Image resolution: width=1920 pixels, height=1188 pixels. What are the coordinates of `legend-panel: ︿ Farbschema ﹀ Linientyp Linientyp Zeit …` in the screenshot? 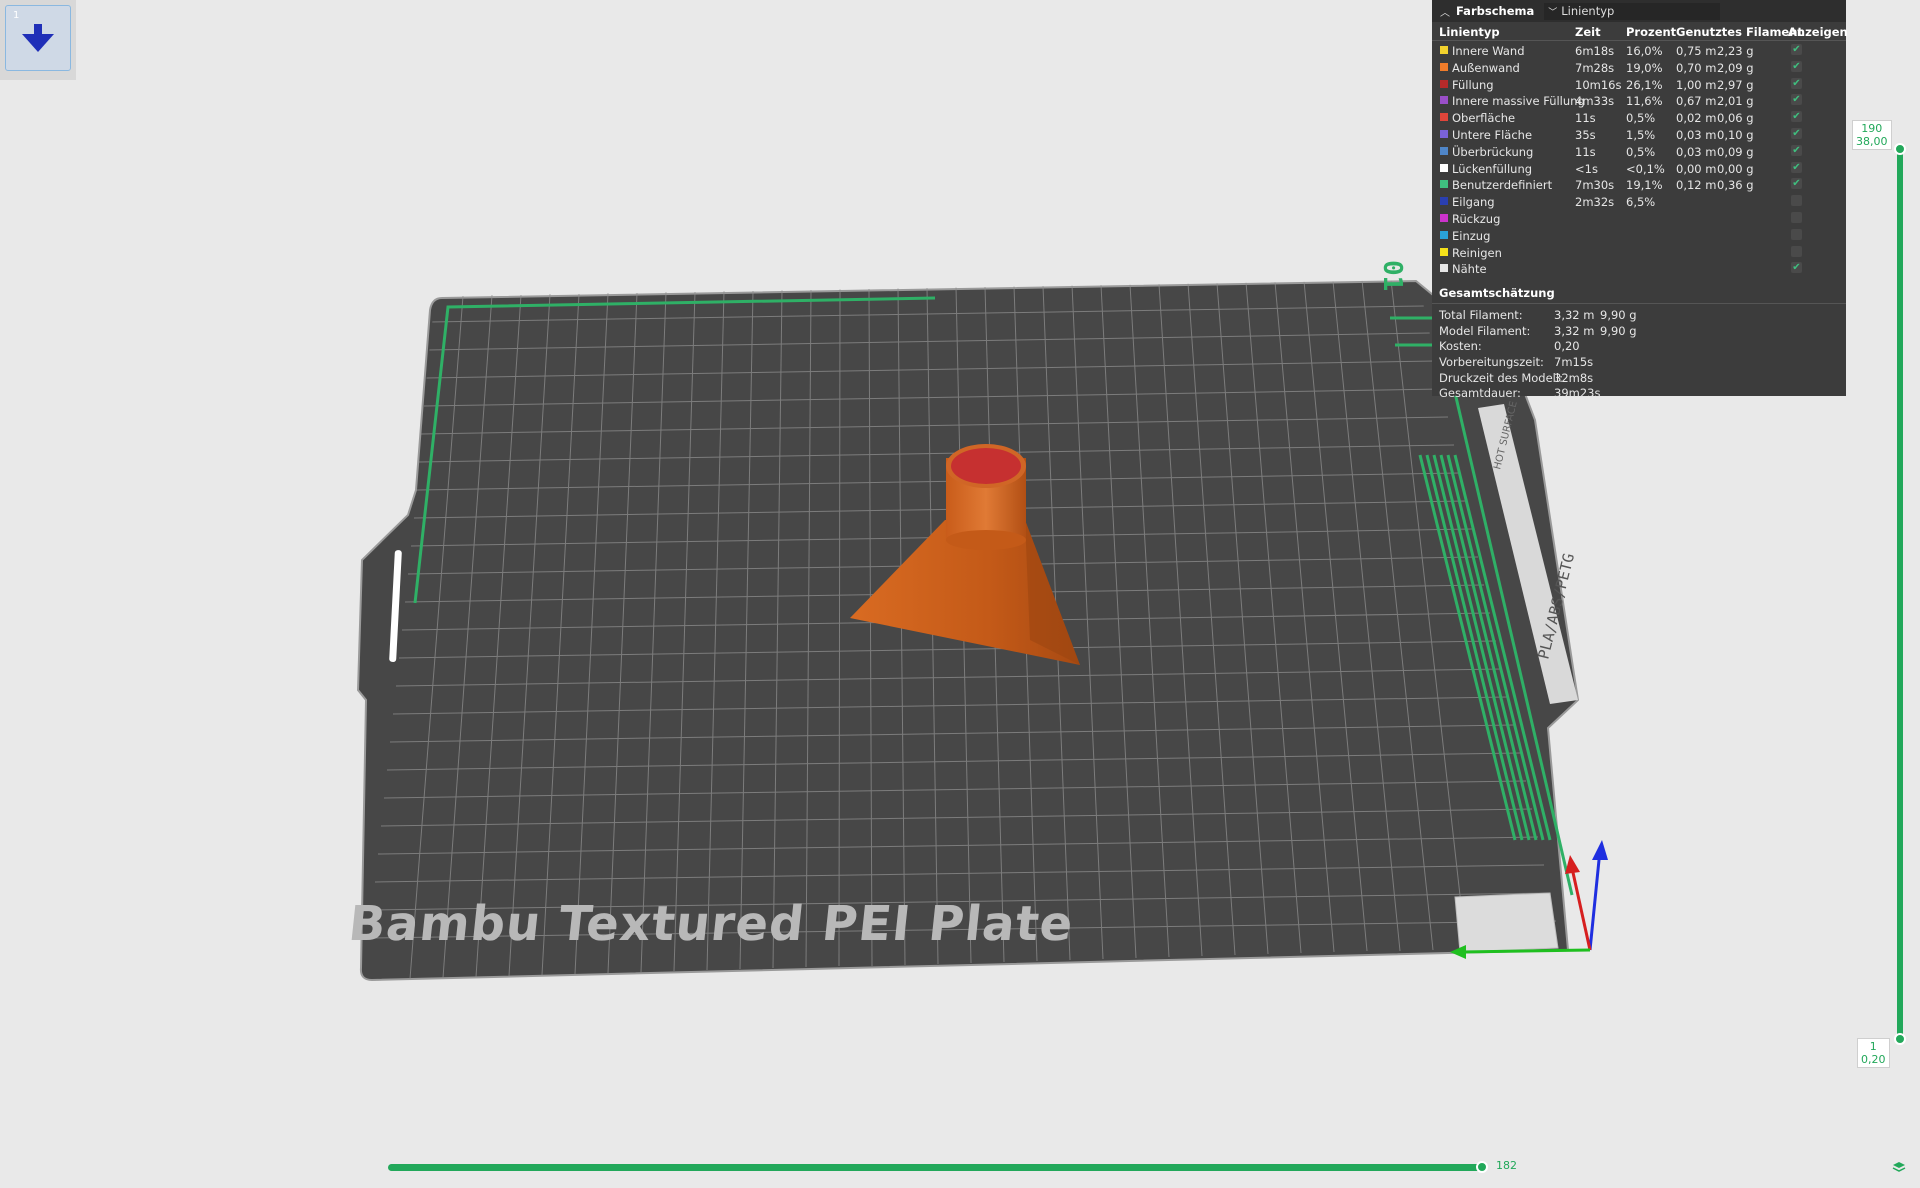 It's located at (1640, 200).